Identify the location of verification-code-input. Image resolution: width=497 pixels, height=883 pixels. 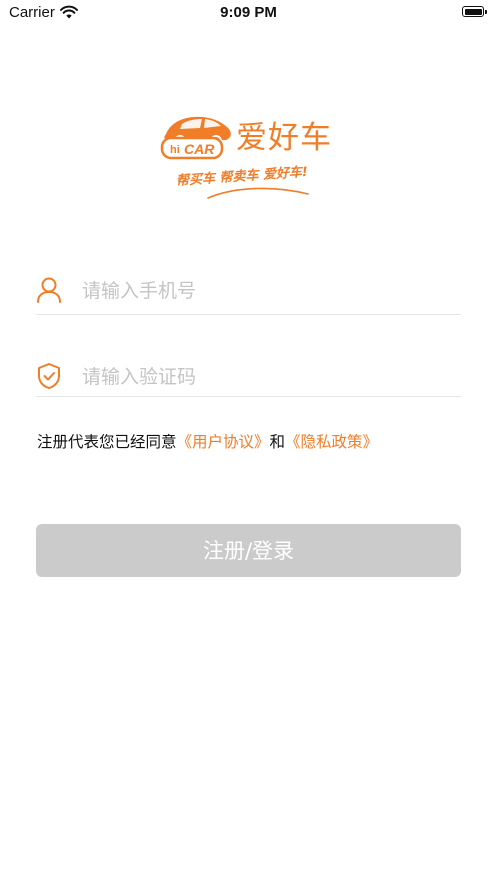
(267, 377).